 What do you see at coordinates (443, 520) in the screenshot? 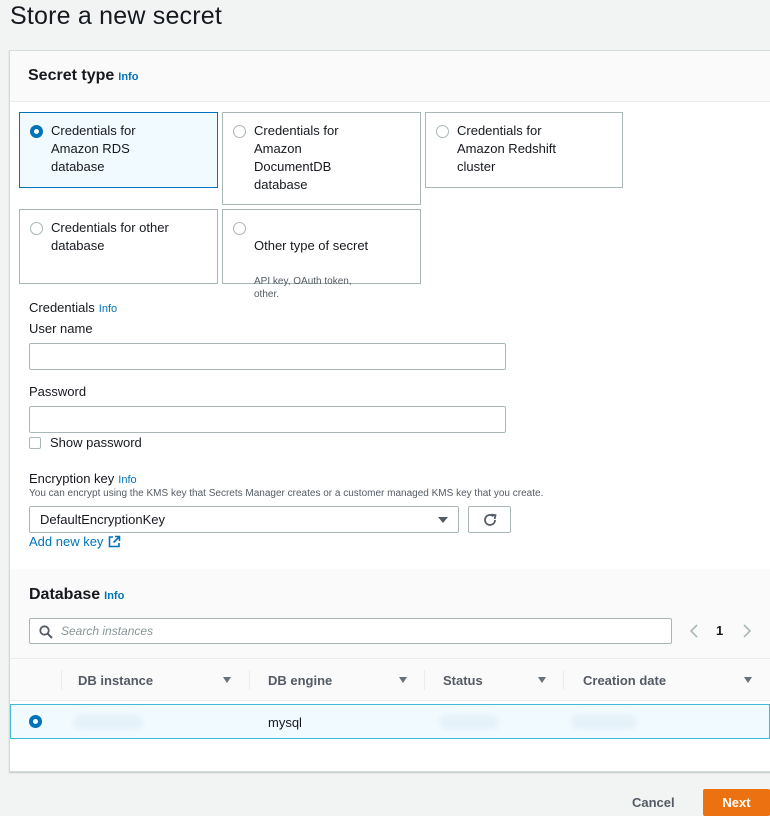
I see `caret-down-icon` at bounding box center [443, 520].